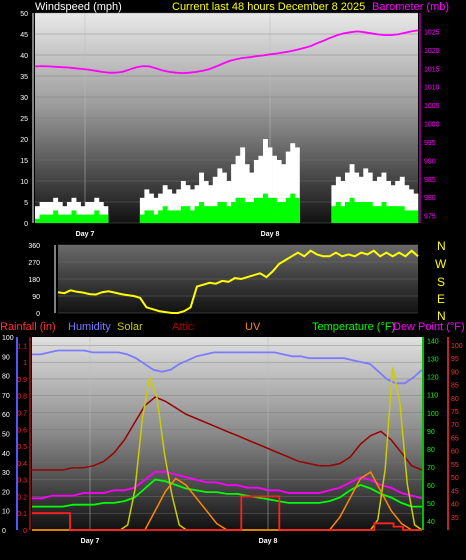  What do you see at coordinates (432, 125) in the screenshot?
I see `barometer-tick-label: 1000` at bounding box center [432, 125].